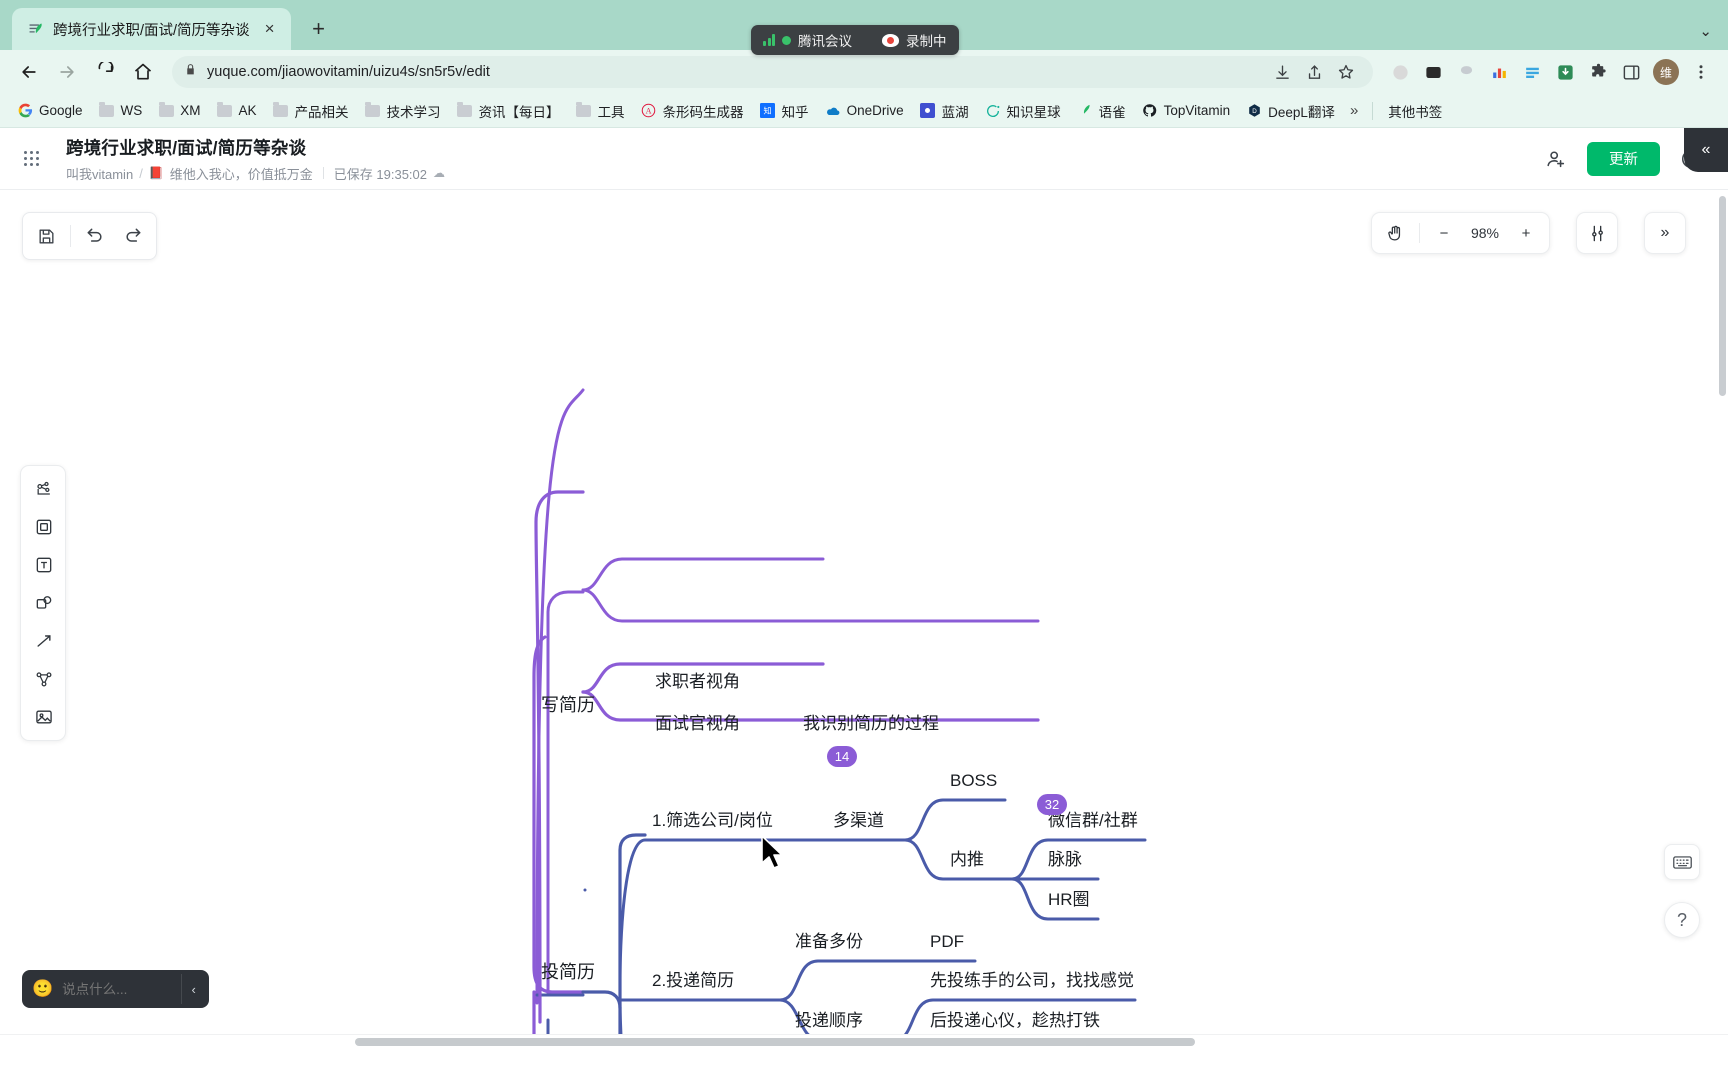 This screenshot has width=1728, height=1080. I want to click on back-icon, so click(29, 72).